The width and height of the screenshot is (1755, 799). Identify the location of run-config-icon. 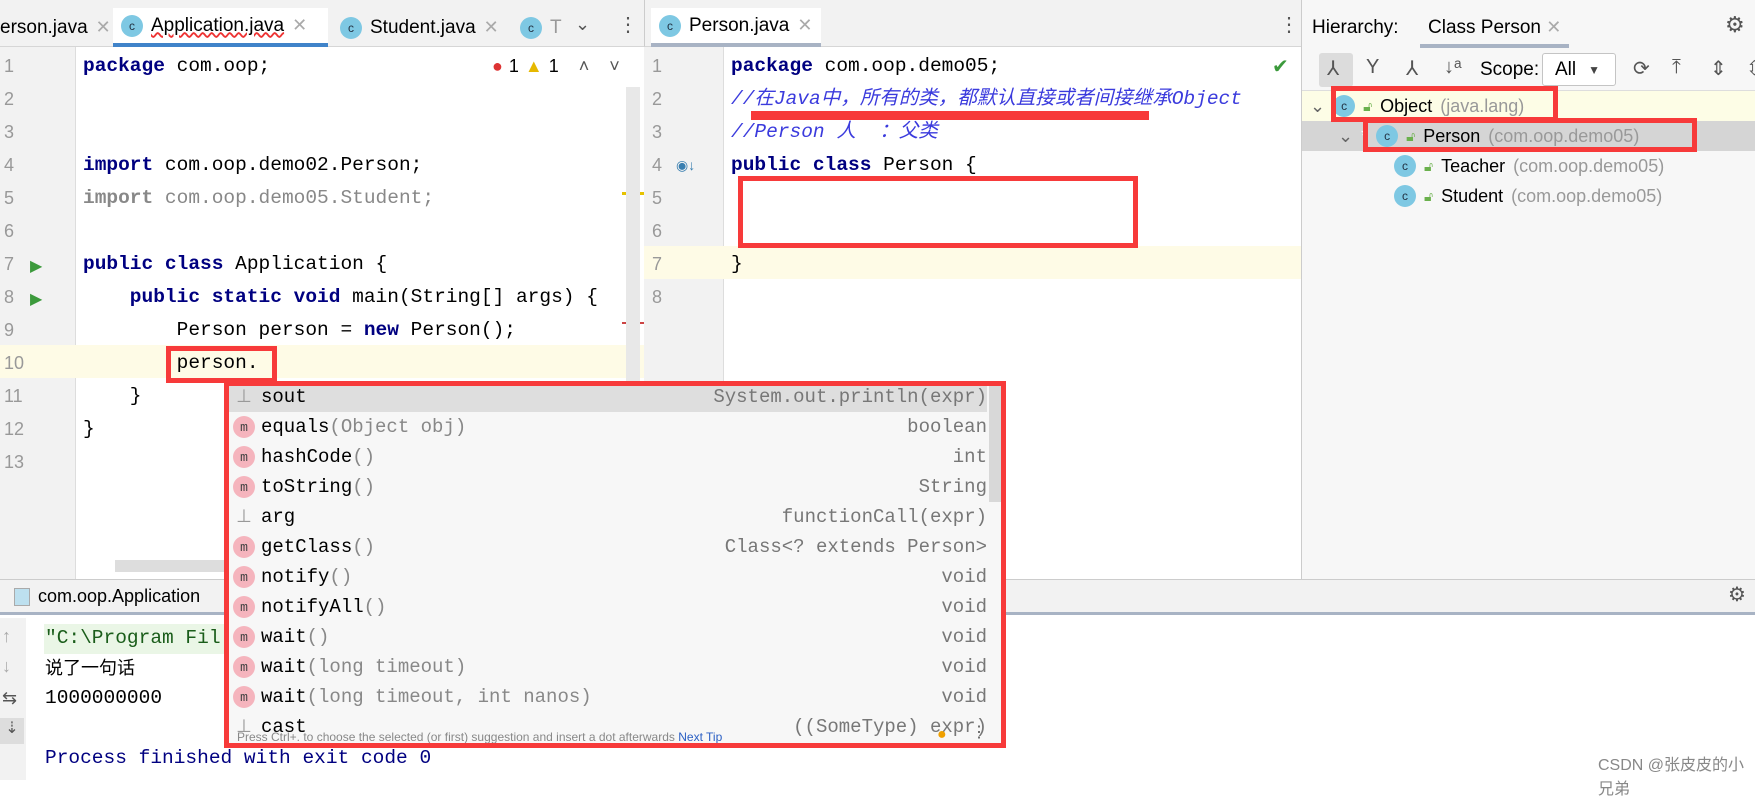
(22, 596).